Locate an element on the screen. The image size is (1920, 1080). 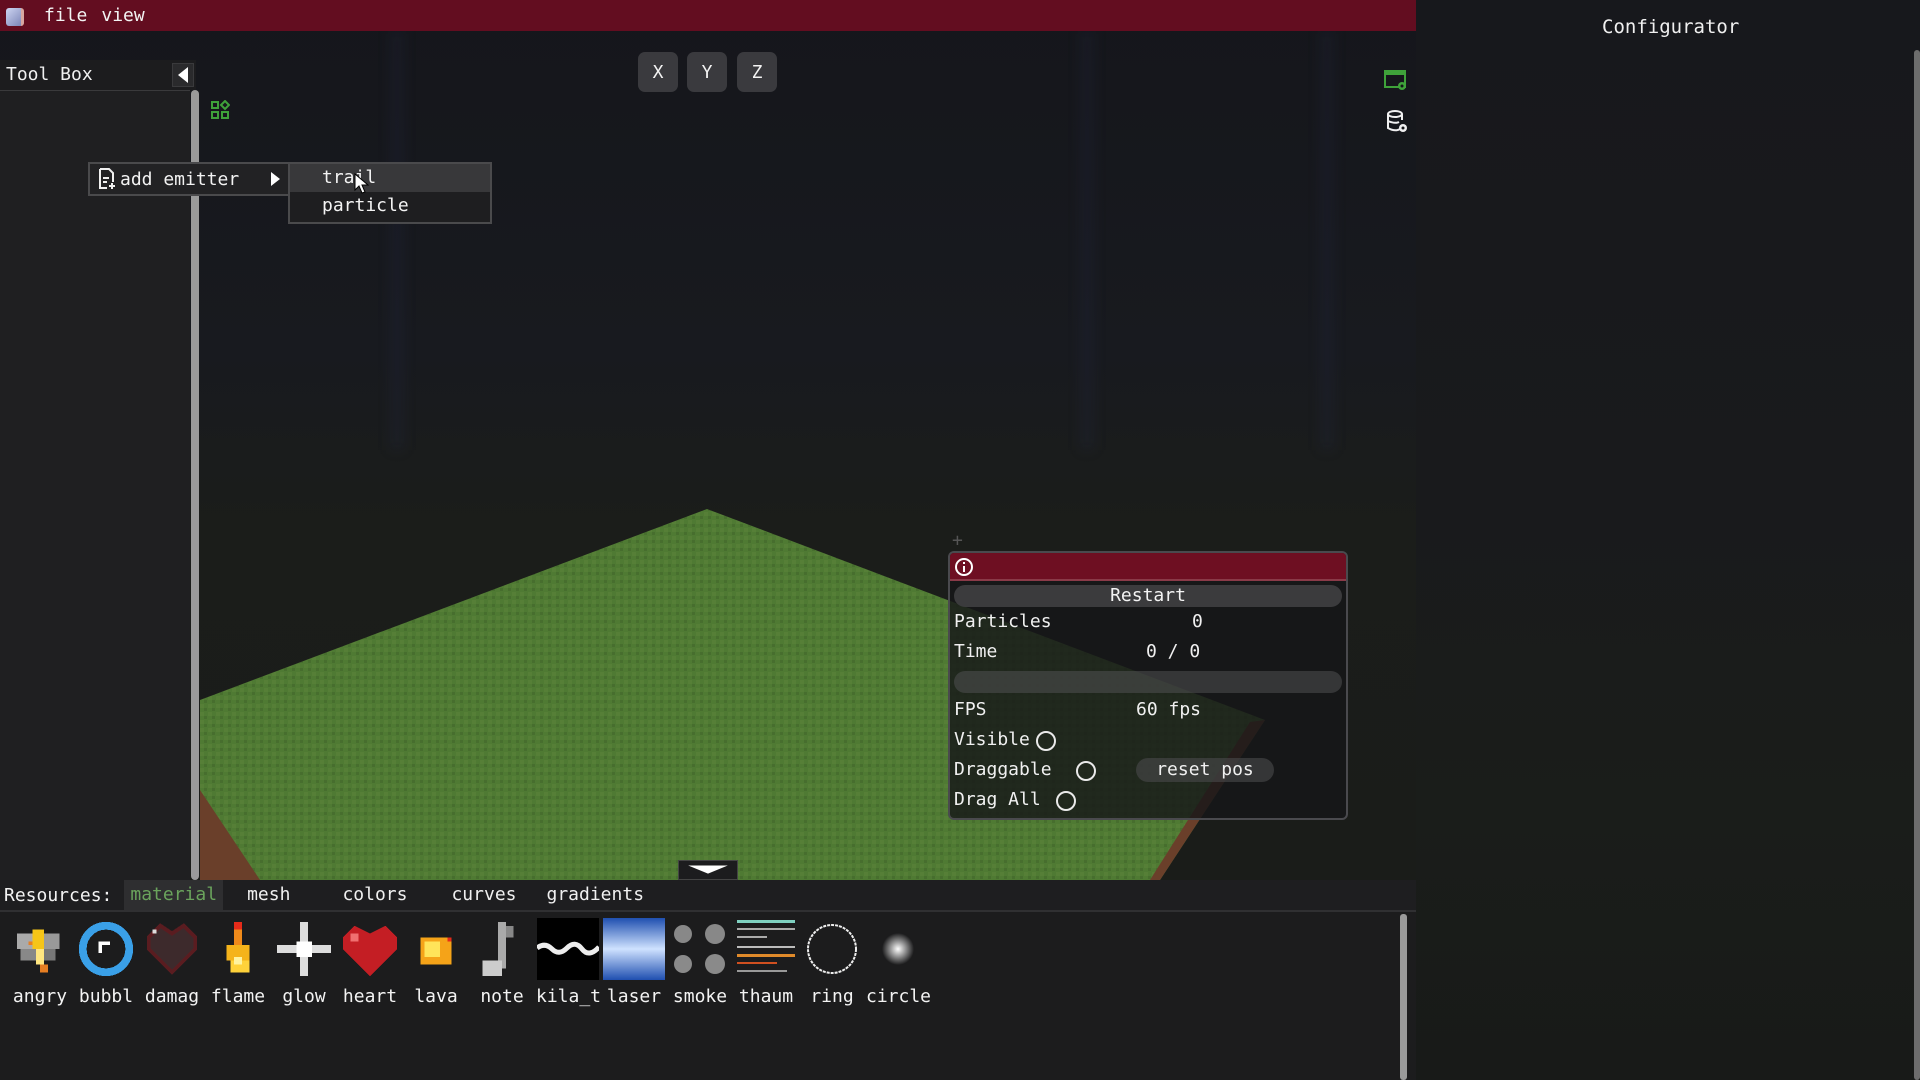
laser-icon is located at coordinates (634, 949).